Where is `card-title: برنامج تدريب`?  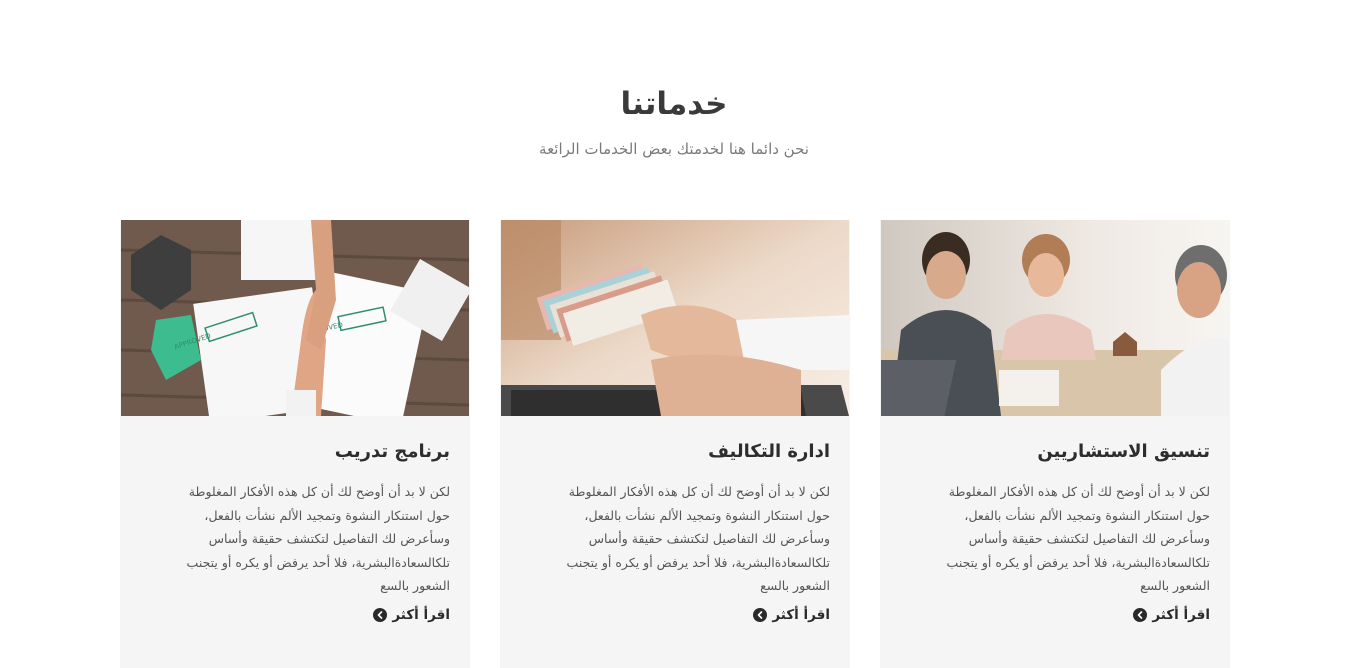 card-title: برنامج تدريب is located at coordinates (392, 451).